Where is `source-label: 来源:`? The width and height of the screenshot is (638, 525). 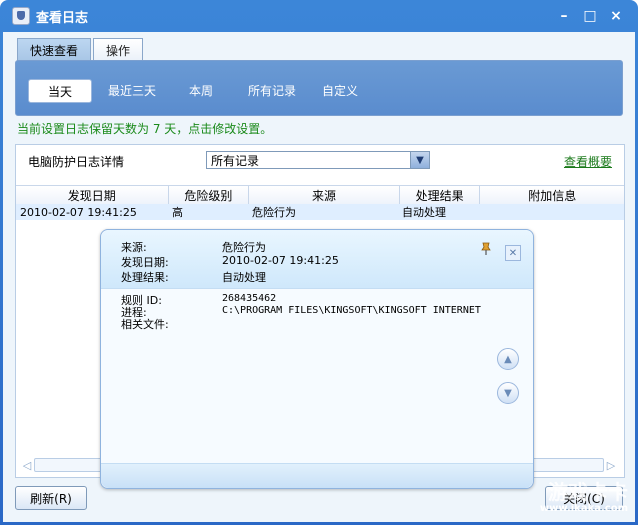
source-label: 来源: is located at coordinates (134, 247).